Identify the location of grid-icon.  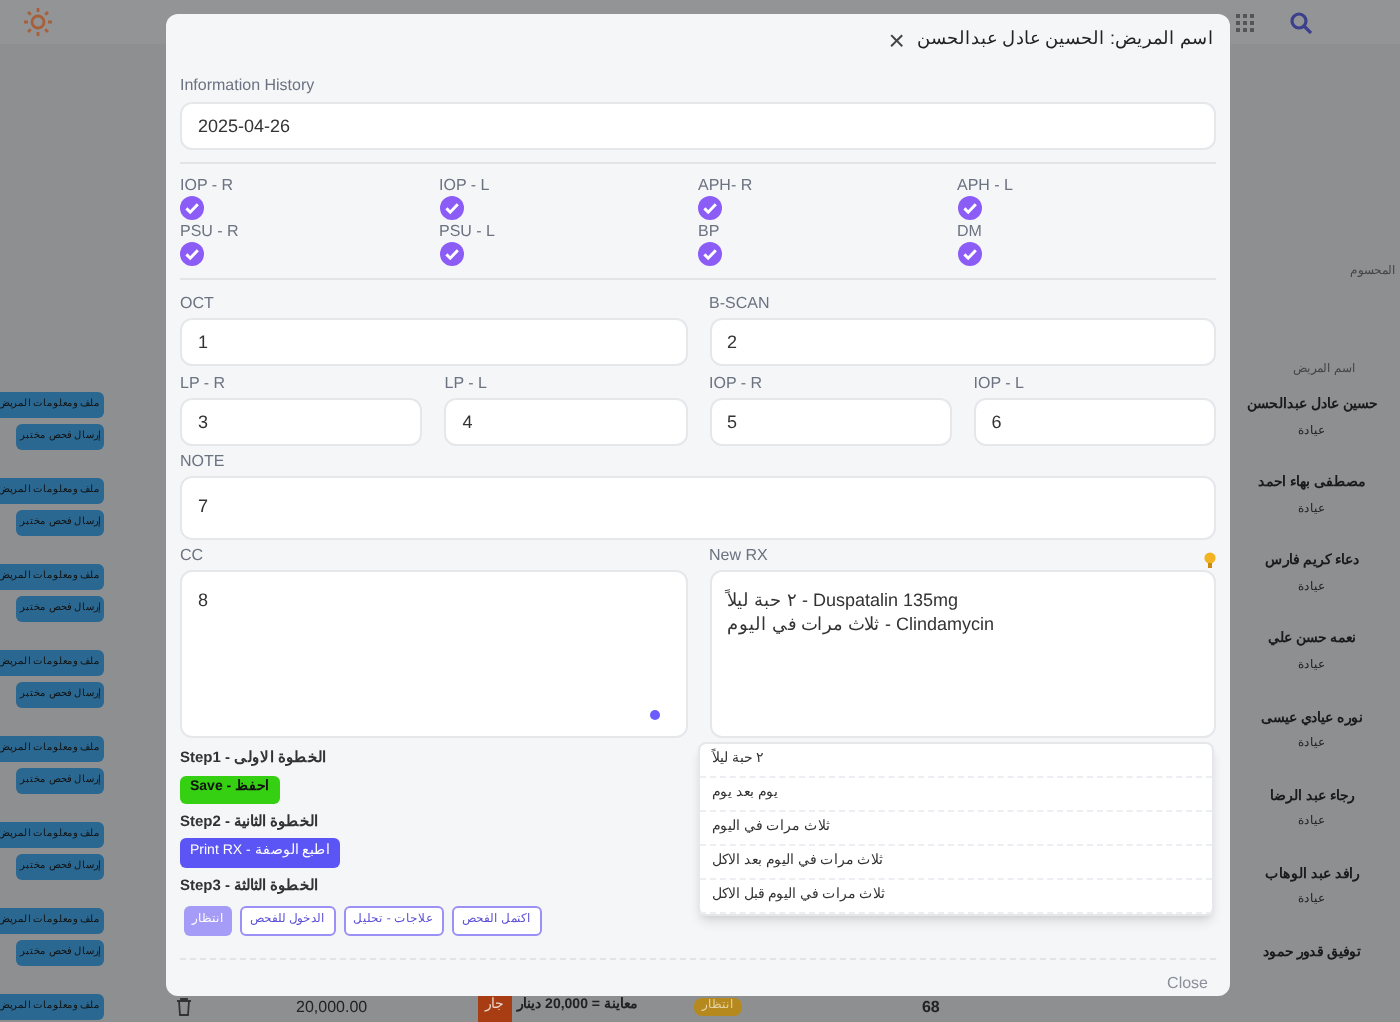
(1245, 22).